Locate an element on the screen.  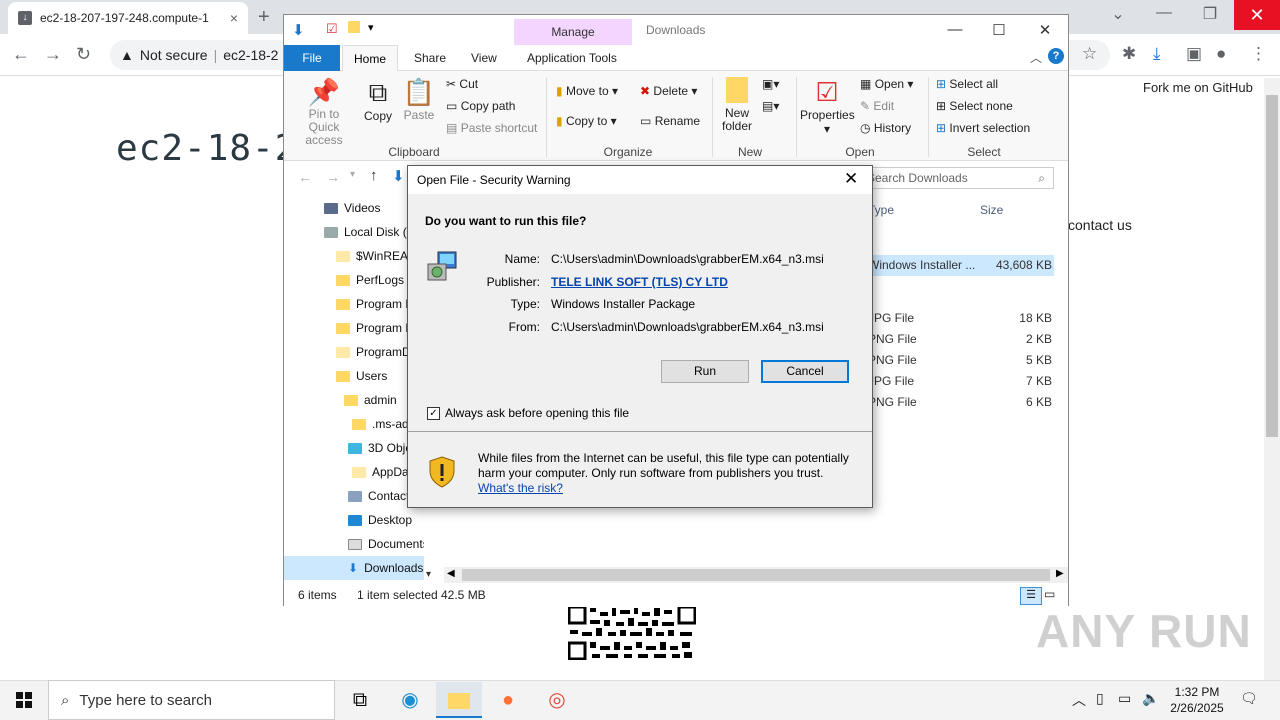
new-item-icon: ▣▾ is located at coordinates (770, 84).